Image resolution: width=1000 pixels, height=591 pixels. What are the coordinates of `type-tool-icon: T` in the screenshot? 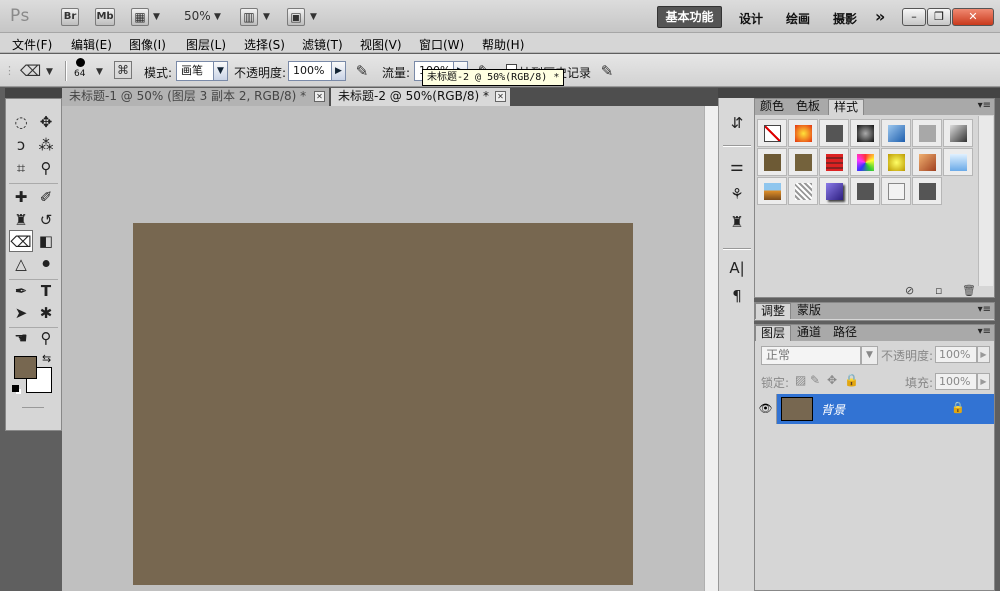 It's located at (46, 291).